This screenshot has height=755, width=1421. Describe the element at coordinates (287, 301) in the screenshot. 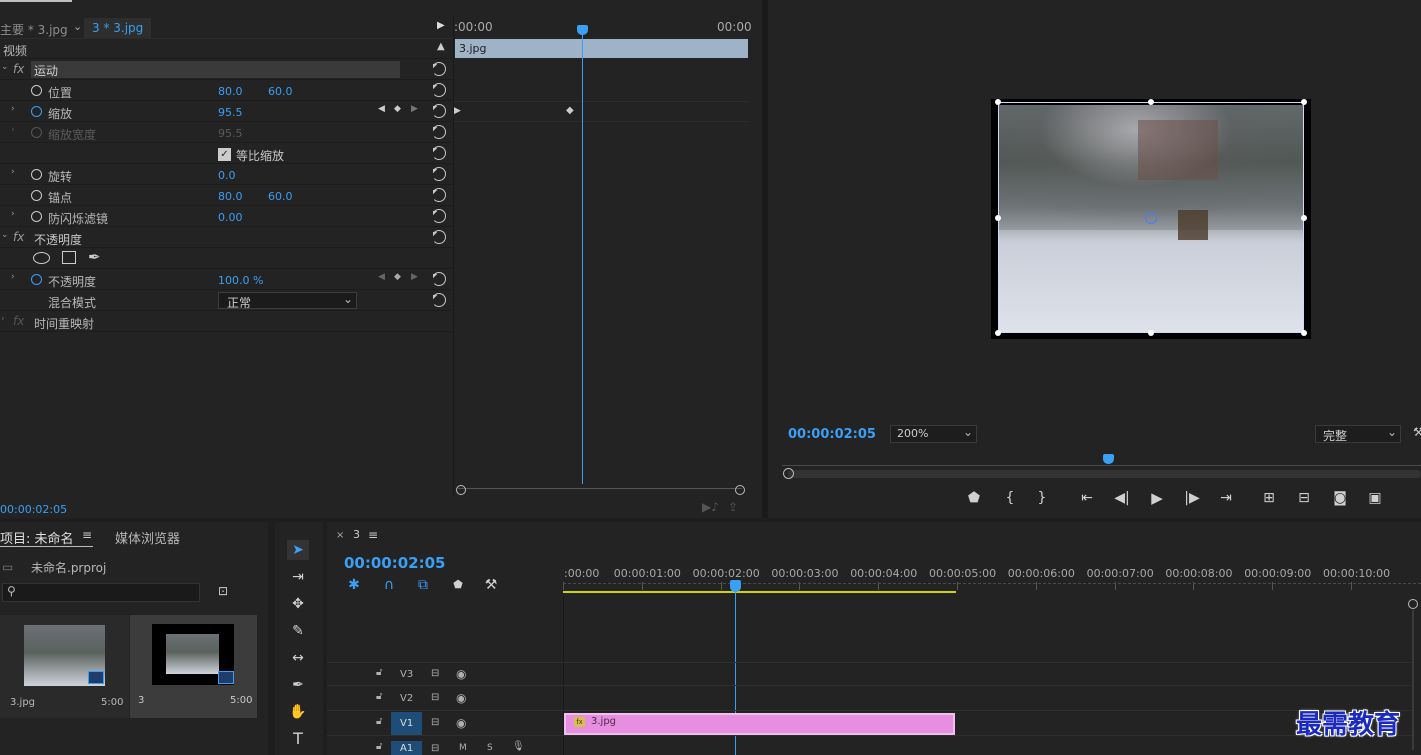

I see `blend-mode-select: 正常 ⌄` at that location.